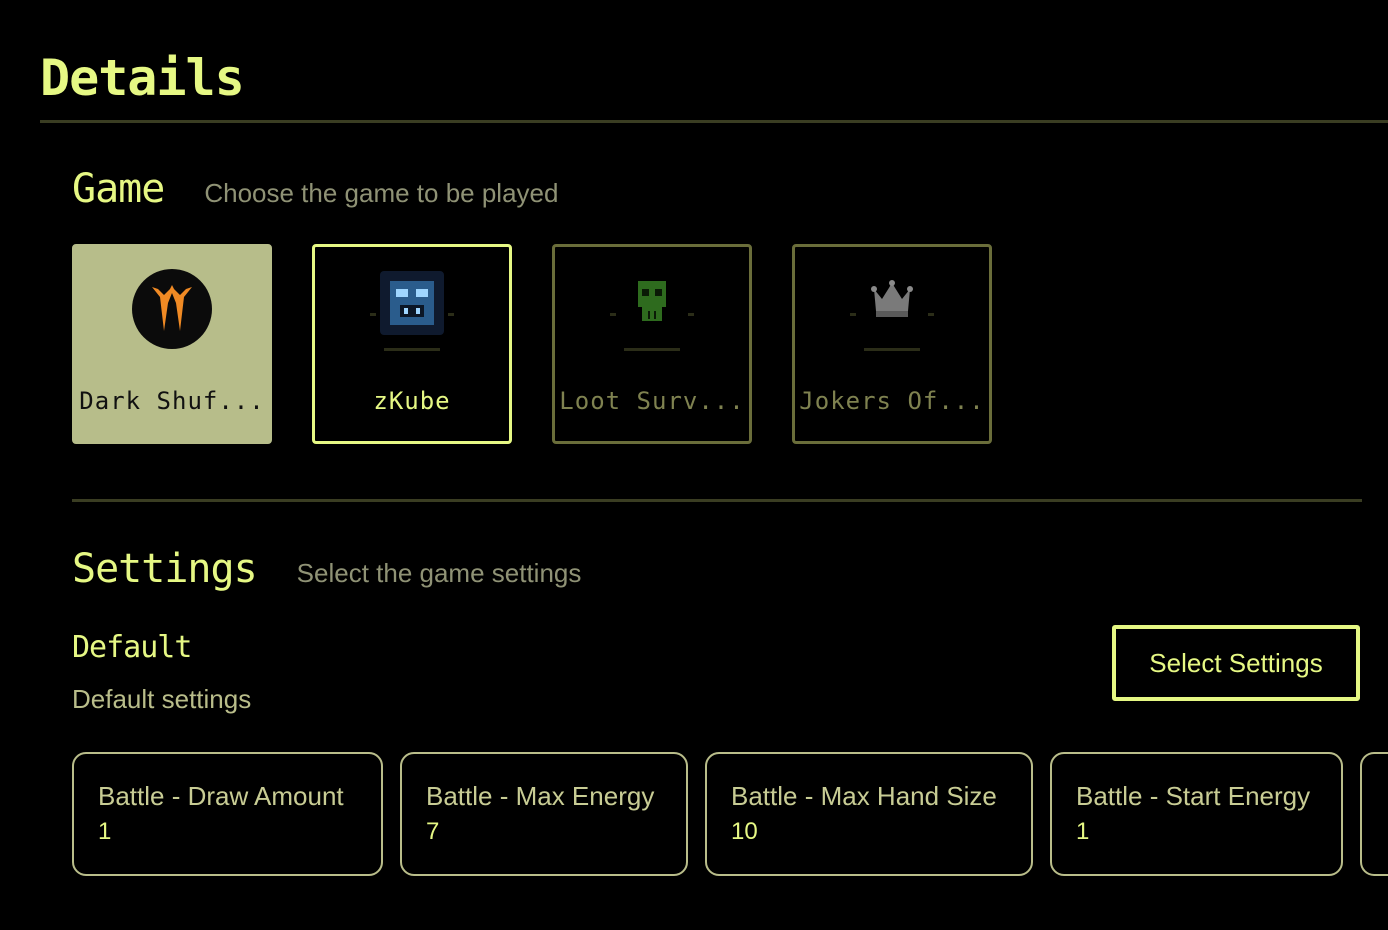 This screenshot has height=930, width=1388. I want to click on game-section-header: Game Choose the game to be played, so click(315, 189).